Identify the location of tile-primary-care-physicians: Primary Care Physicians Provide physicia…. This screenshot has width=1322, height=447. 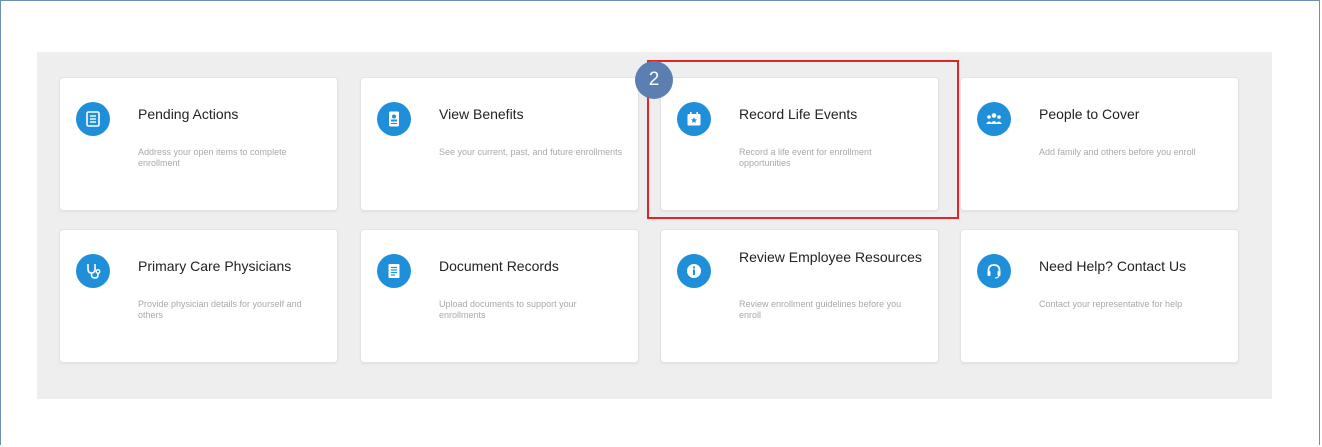
(198, 296).